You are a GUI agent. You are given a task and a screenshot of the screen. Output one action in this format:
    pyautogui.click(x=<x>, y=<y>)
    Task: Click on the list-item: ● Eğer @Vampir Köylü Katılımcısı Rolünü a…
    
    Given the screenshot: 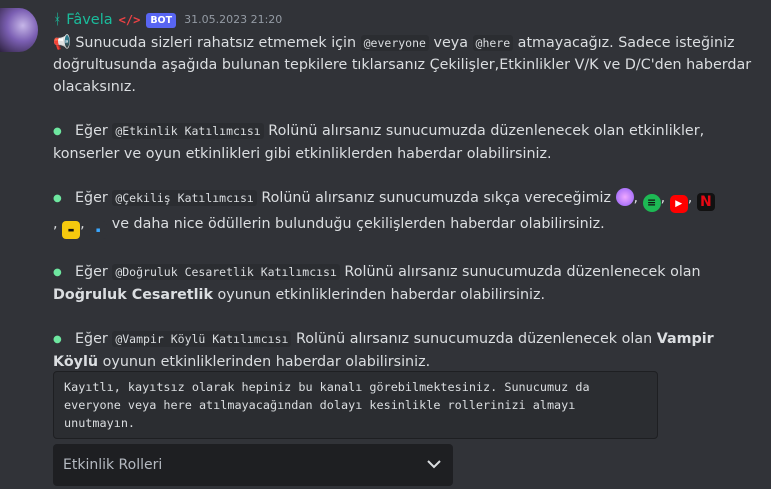 What is the action you would take?
    pyautogui.click(x=405, y=350)
    